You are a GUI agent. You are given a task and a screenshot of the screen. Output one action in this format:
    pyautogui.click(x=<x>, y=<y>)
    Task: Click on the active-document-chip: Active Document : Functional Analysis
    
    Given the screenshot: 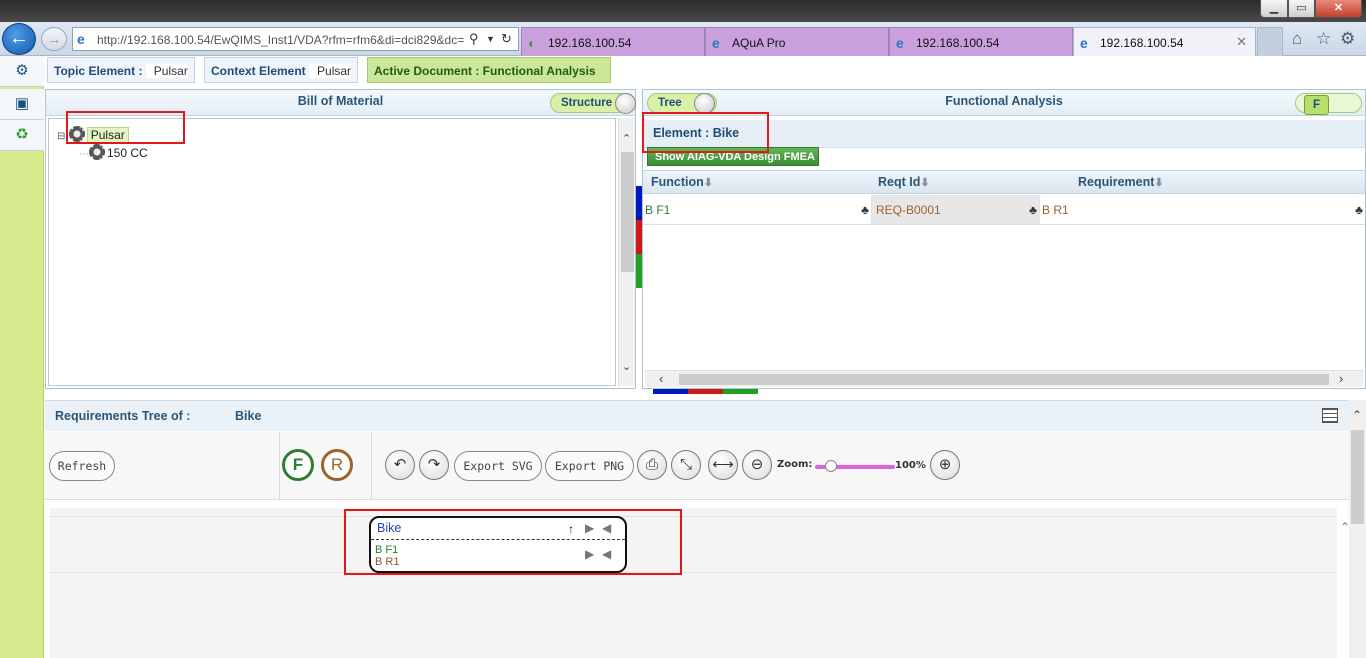 What is the action you would take?
    pyautogui.click(x=489, y=70)
    